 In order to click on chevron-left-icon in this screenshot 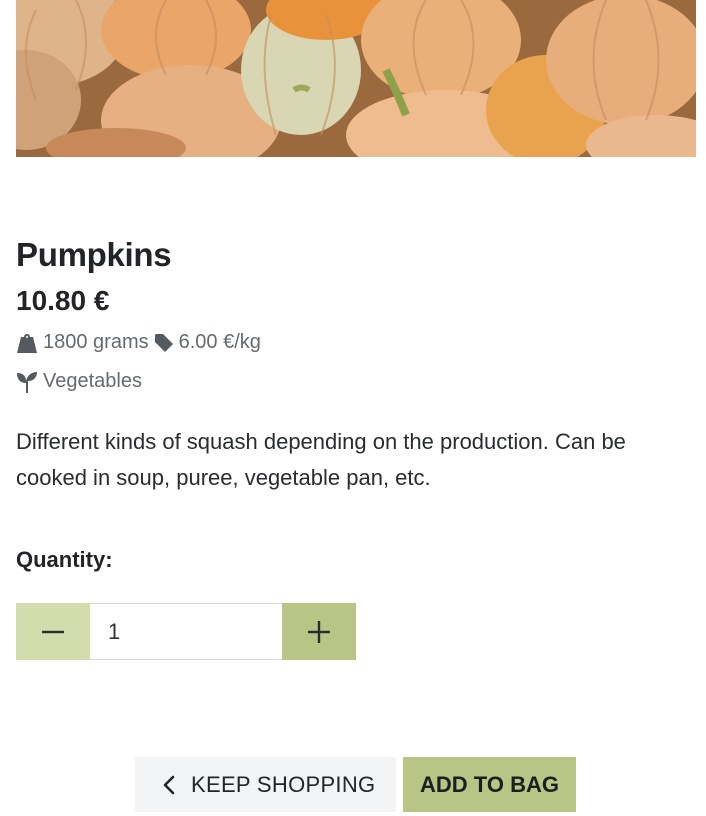, I will do `click(169, 785)`.